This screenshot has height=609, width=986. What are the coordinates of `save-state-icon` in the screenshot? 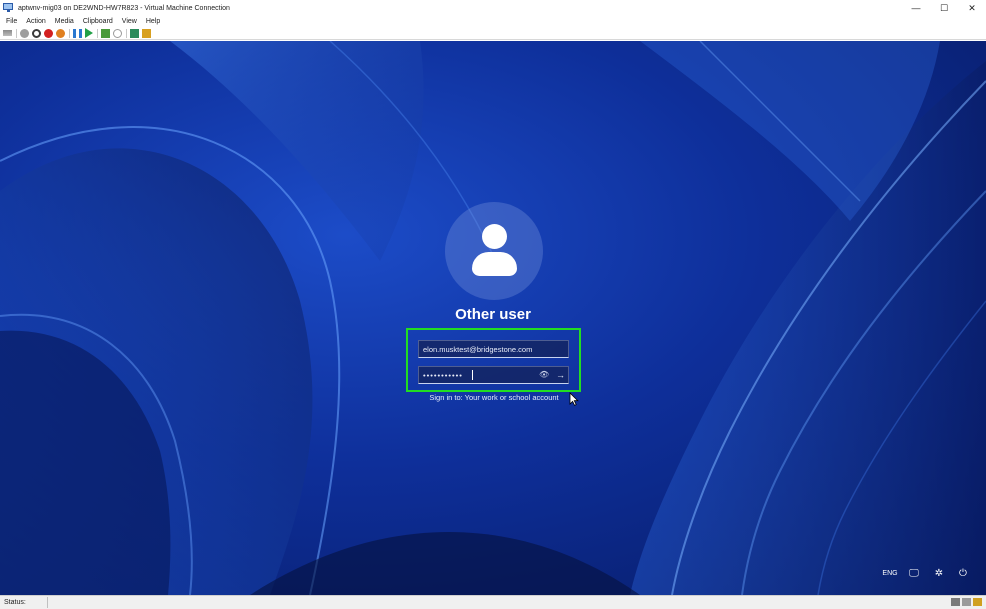 It's located at (60, 33).